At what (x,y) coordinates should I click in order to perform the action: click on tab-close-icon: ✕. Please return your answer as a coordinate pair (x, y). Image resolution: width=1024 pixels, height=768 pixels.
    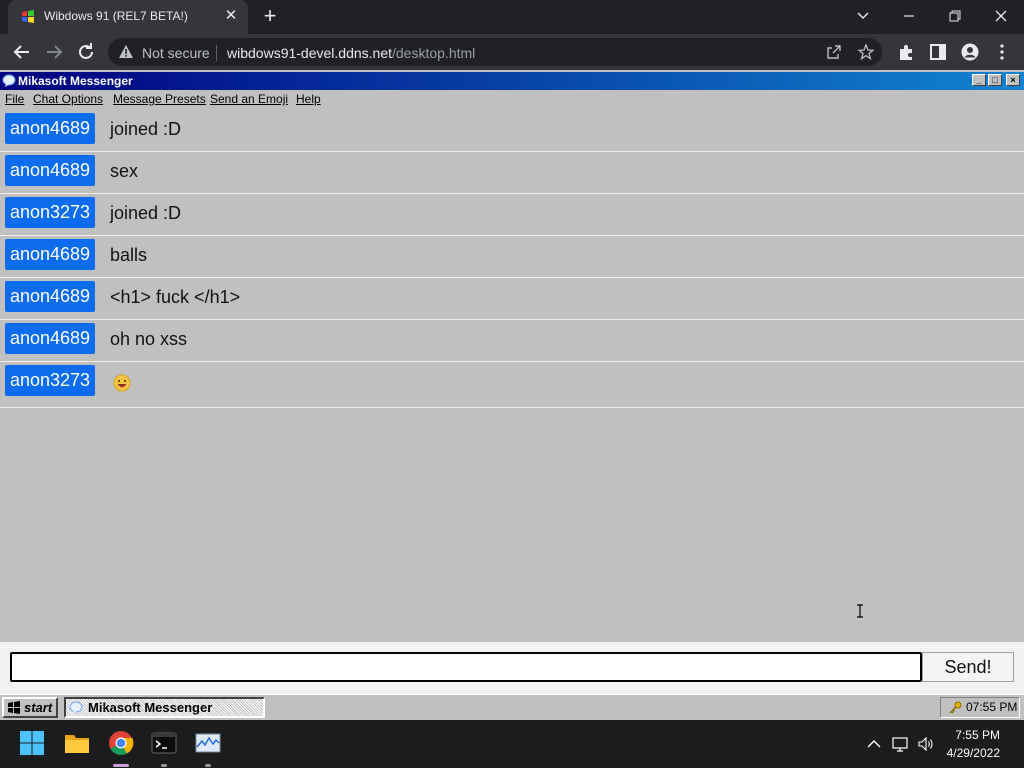
    Looking at the image, I should click on (231, 16).